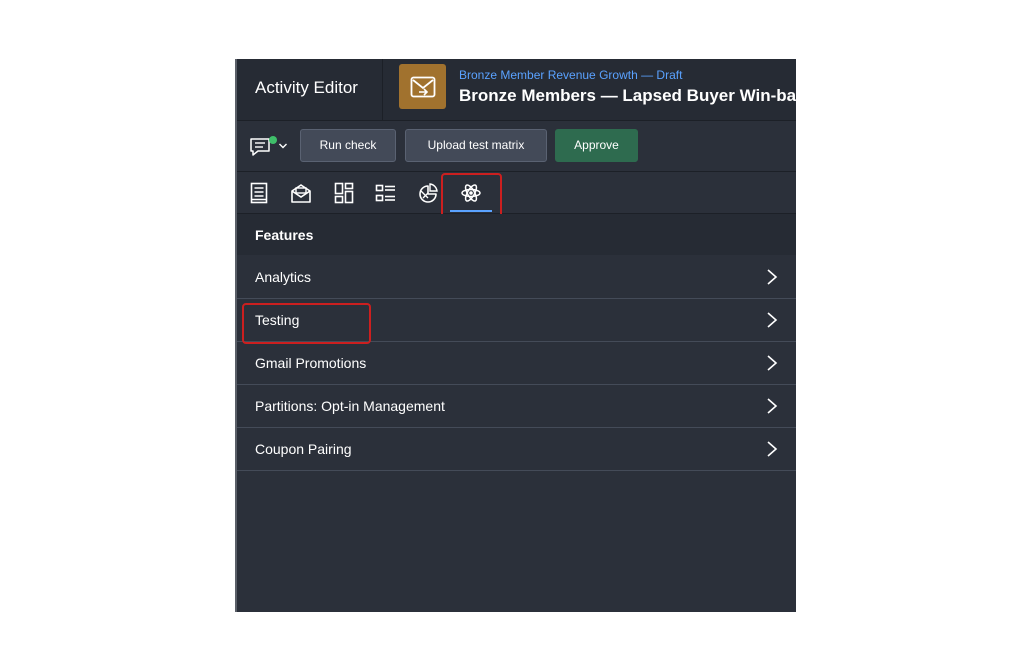 The height and width of the screenshot is (671, 1030). I want to click on email-send-icon, so click(422, 86).